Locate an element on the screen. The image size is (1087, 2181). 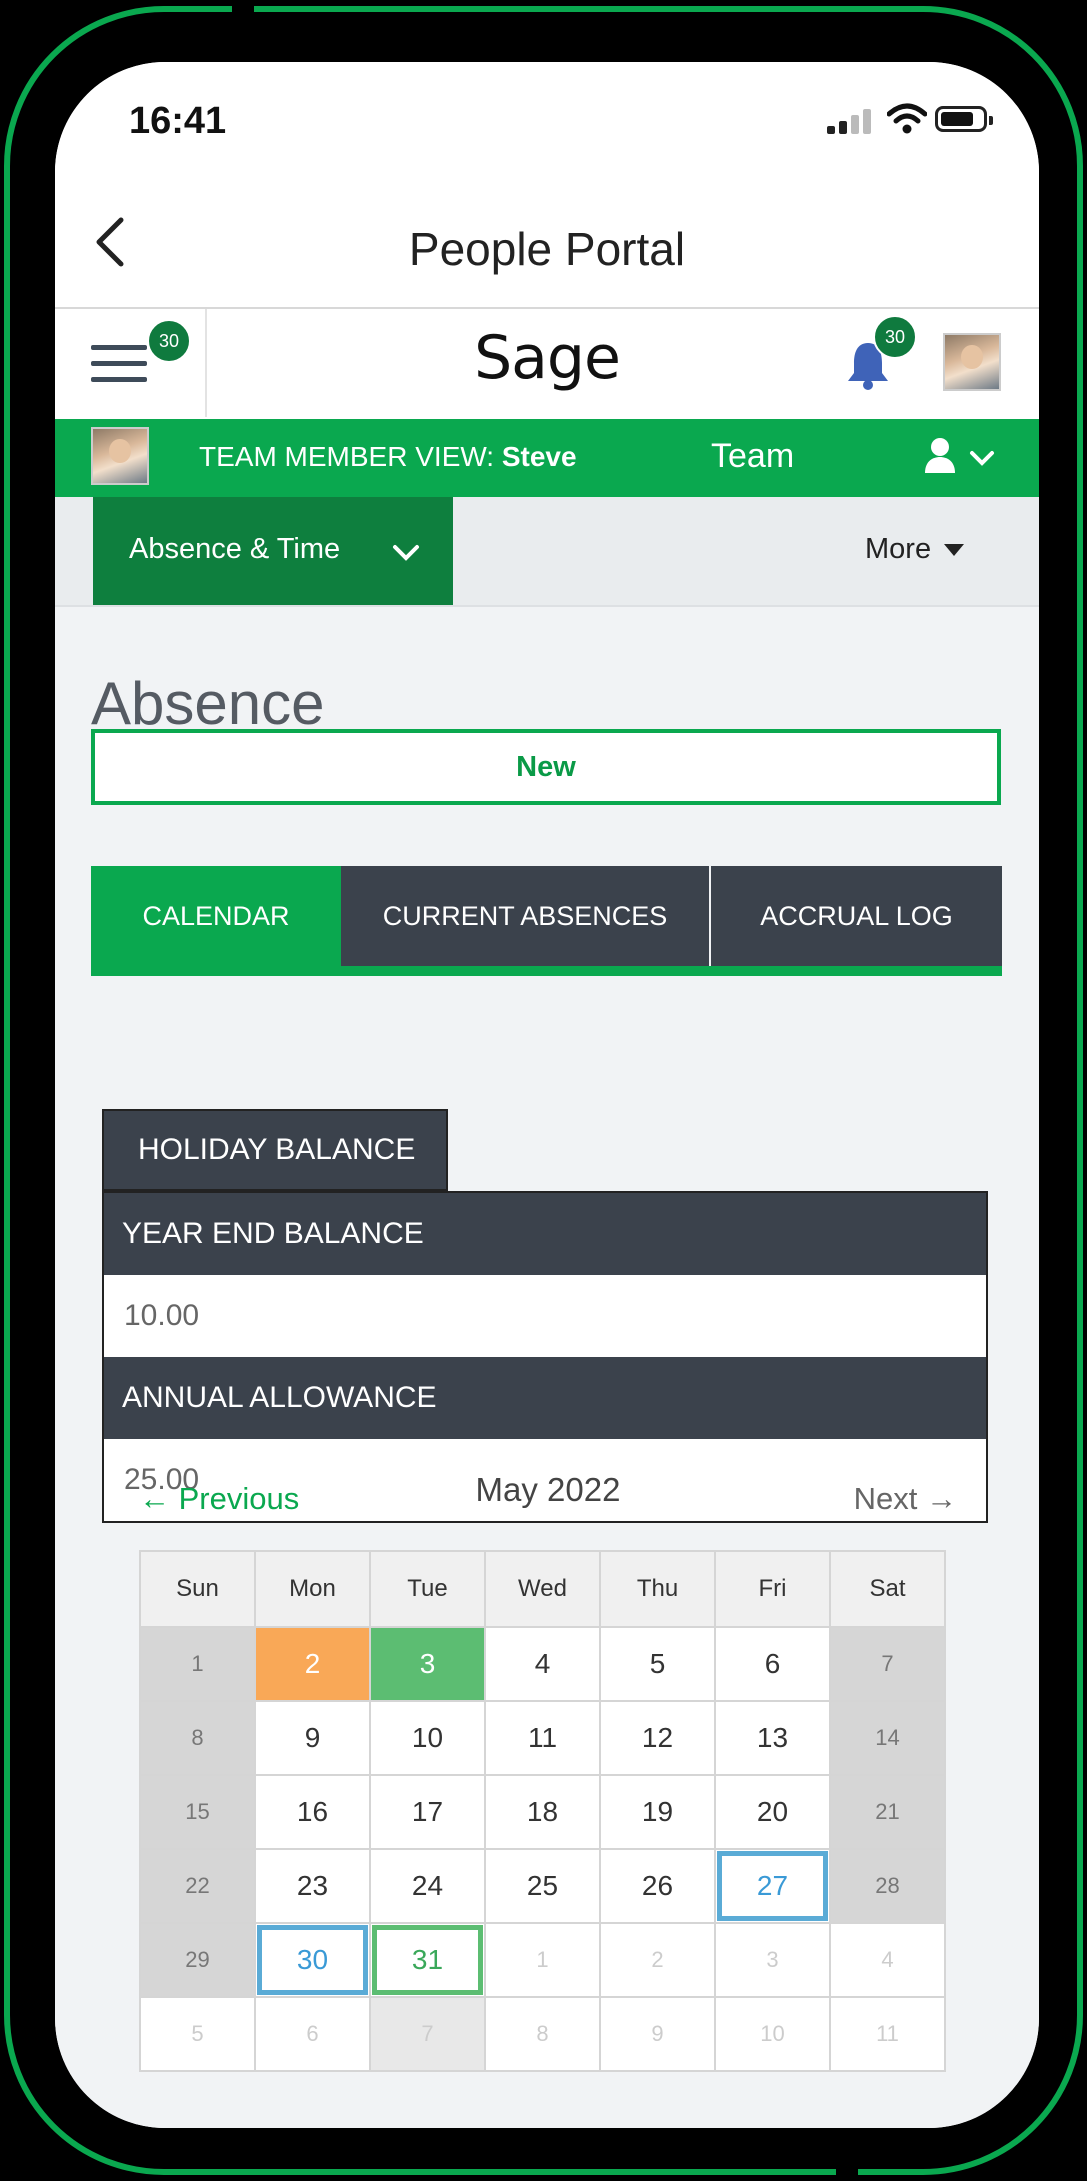
calendar-day: 16 is located at coordinates (312, 1812).